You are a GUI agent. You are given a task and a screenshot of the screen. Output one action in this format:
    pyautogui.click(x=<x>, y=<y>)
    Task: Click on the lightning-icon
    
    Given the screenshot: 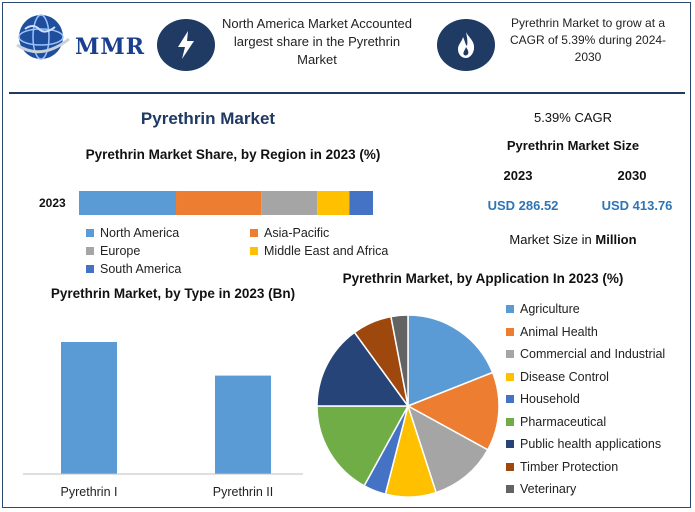 What is the action you would take?
    pyautogui.click(x=186, y=45)
    